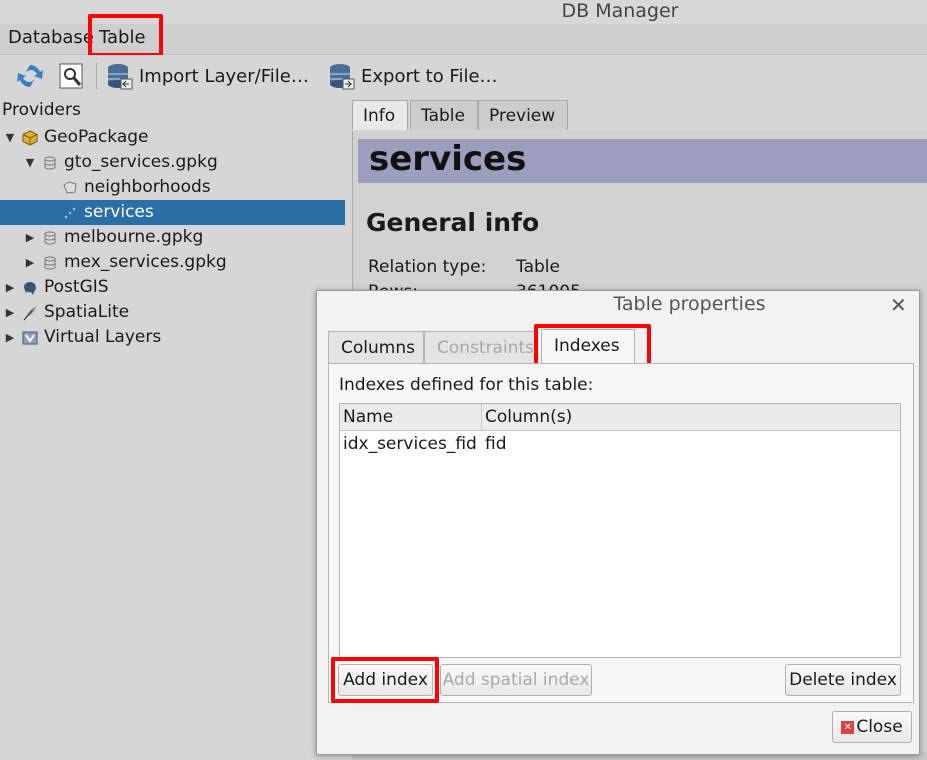 Image resolution: width=927 pixels, height=760 pixels. Describe the element at coordinates (96, 76) in the screenshot. I see `toolbar-separator` at that location.